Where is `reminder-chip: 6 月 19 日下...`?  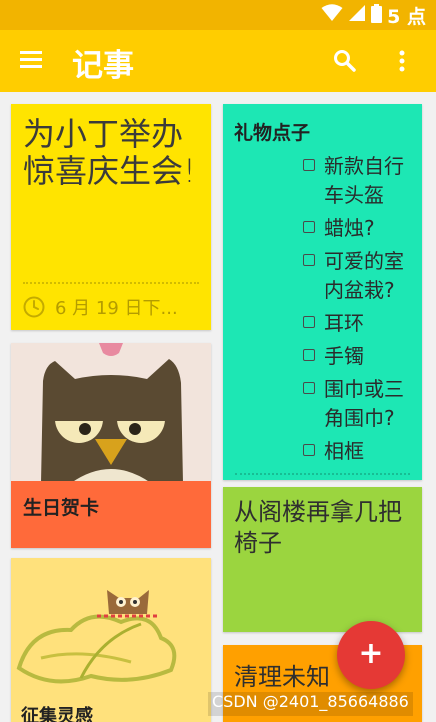
reminder-chip: 6 月 19 日下... is located at coordinates (100, 307).